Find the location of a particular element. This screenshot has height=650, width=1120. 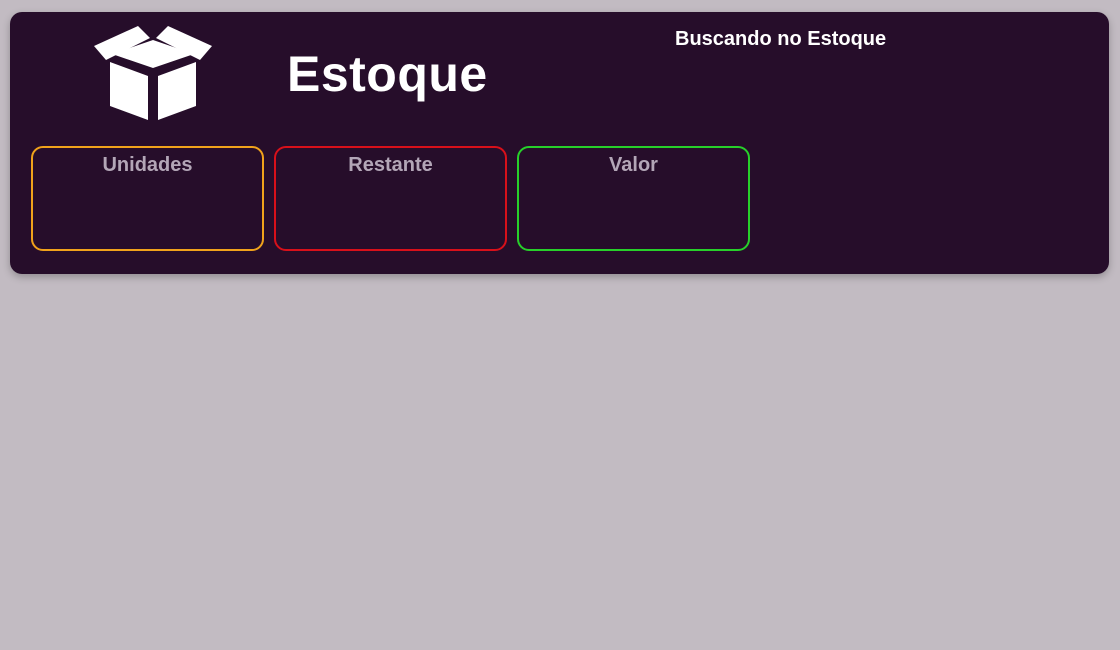

units-card: Unidades is located at coordinates (147, 198).